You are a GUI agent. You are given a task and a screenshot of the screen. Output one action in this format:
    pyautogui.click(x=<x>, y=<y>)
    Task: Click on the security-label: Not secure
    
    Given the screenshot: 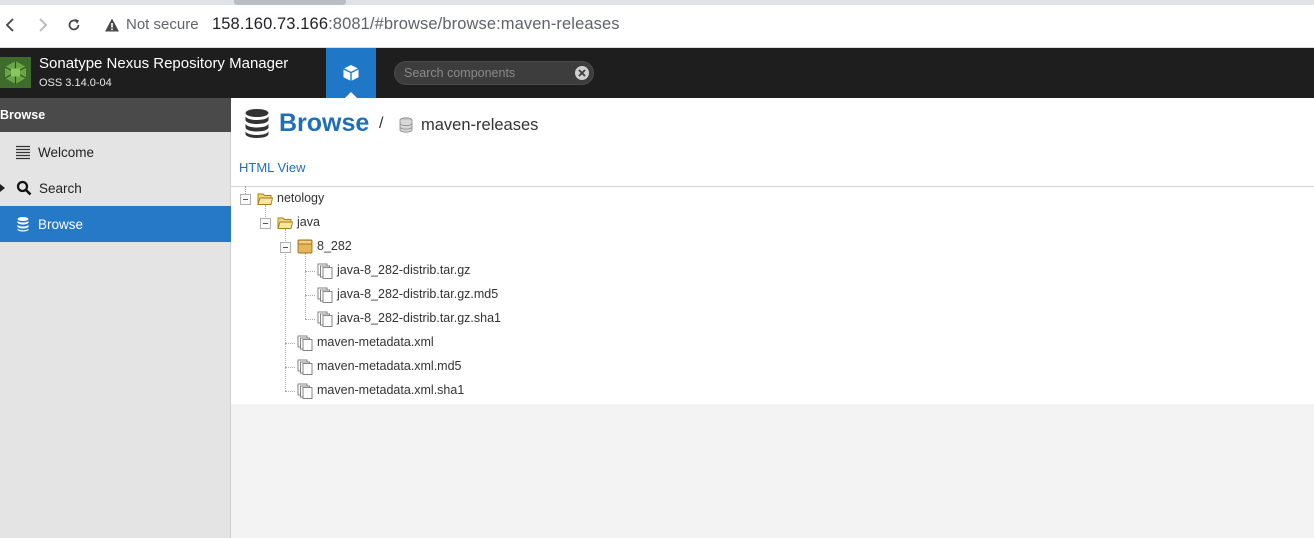 What is the action you would take?
    pyautogui.click(x=162, y=24)
    